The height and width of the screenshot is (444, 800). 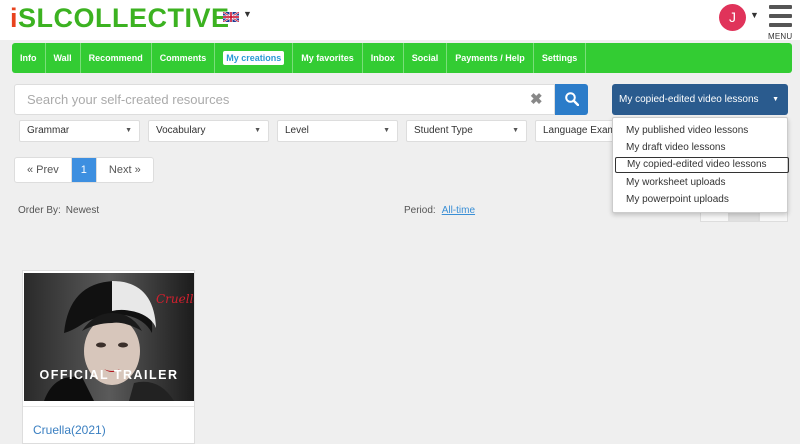 I want to click on period-filter: Period: All-time, so click(x=439, y=210).